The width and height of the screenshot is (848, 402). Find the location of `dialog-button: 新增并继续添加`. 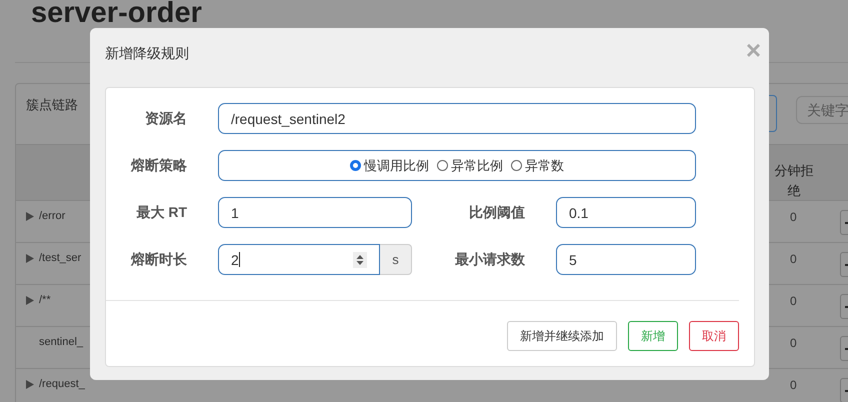

dialog-button: 新增并继续添加 is located at coordinates (562, 336).